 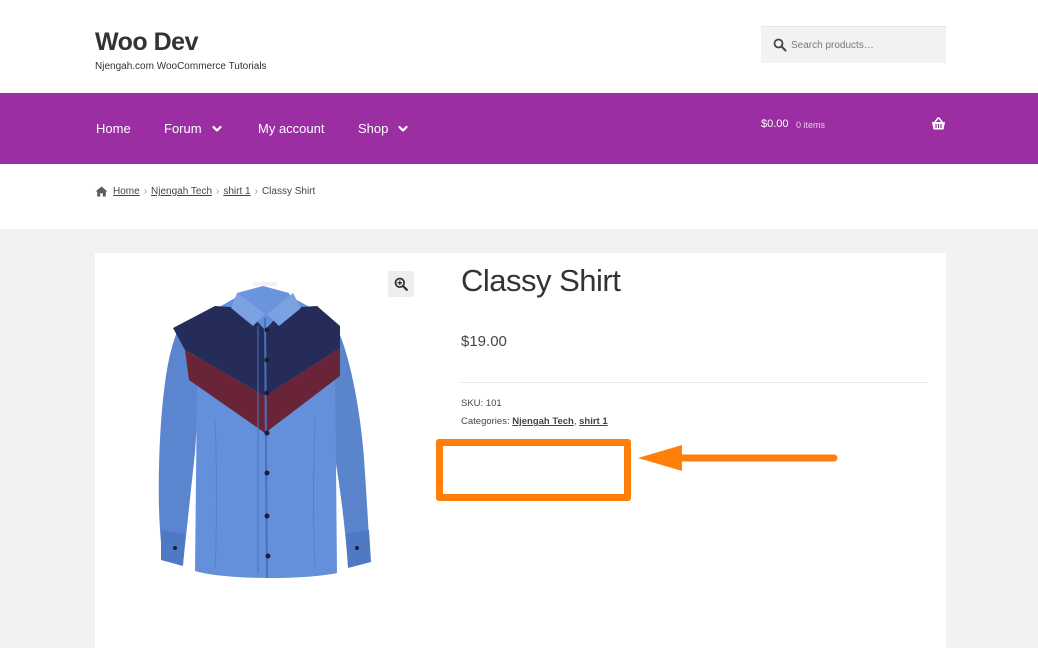 I want to click on search-icon, so click(x=780, y=45).